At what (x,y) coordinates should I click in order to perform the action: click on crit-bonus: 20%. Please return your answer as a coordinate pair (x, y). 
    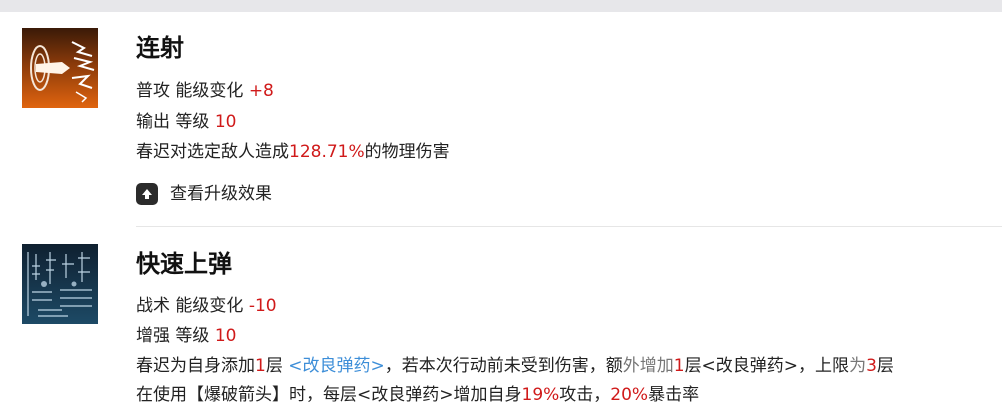
    Looking at the image, I should click on (629, 395).